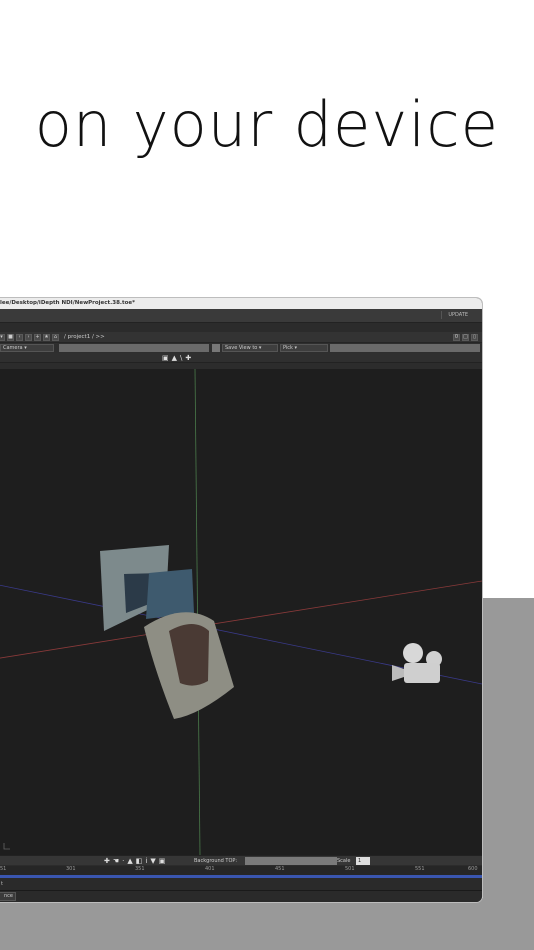 Image resolution: width=534 pixels, height=950 pixels. What do you see at coordinates (10, 337) in the screenshot?
I see `stop-icon: ■` at bounding box center [10, 337].